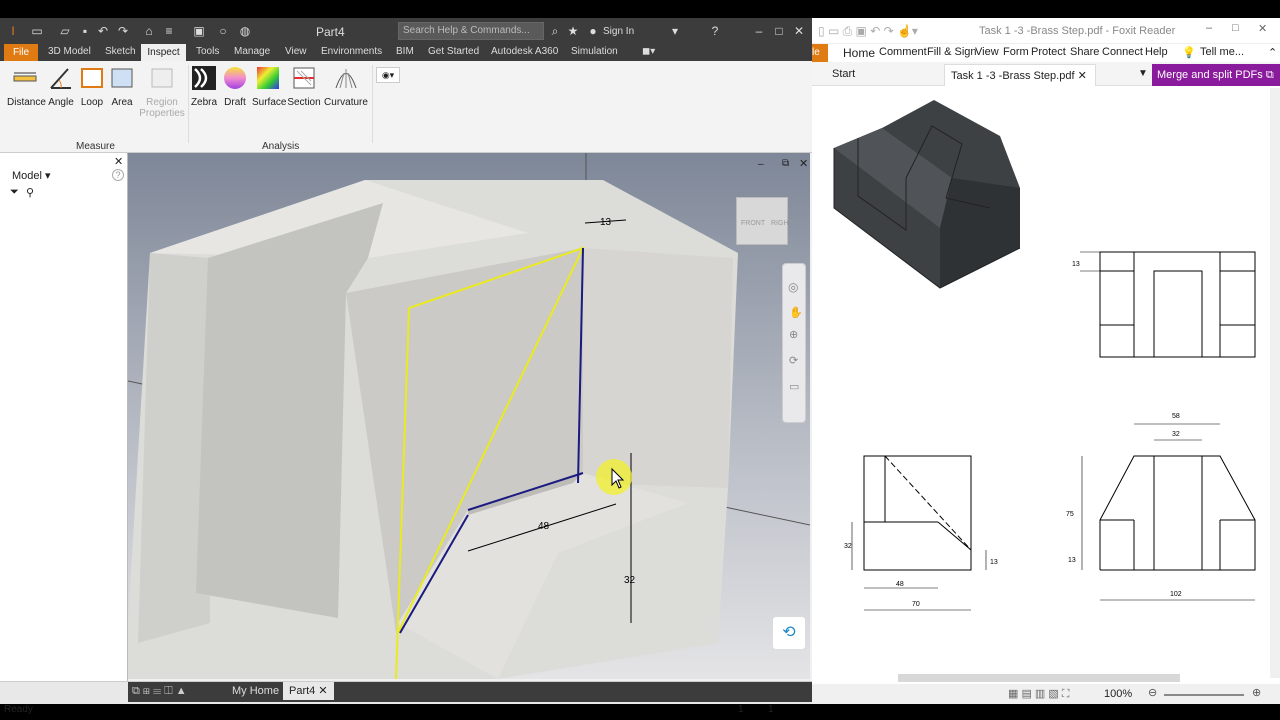  I want to click on close-icon: ✕, so click(799, 31).